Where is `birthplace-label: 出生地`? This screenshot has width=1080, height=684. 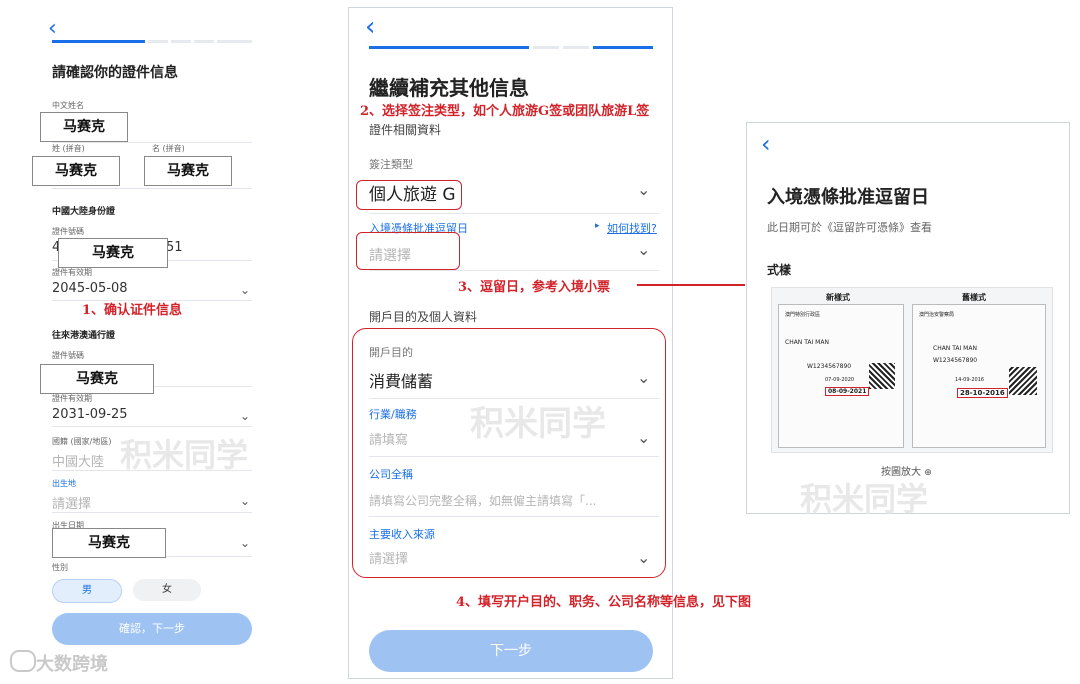 birthplace-label: 出生地 is located at coordinates (64, 483).